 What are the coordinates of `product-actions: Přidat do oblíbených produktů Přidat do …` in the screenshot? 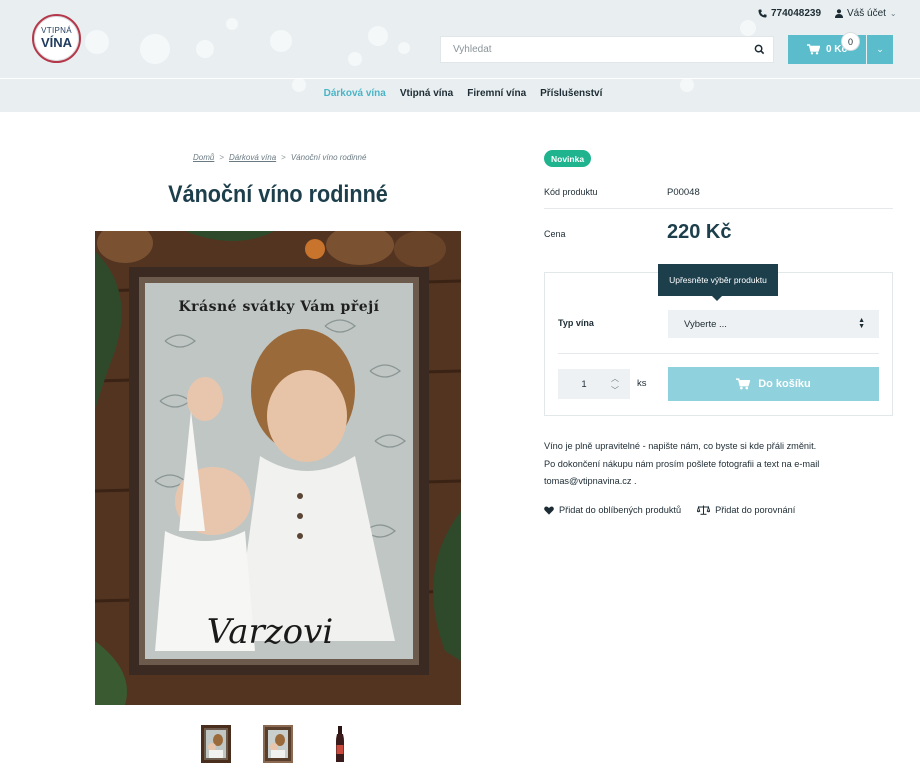 It's located at (669, 510).